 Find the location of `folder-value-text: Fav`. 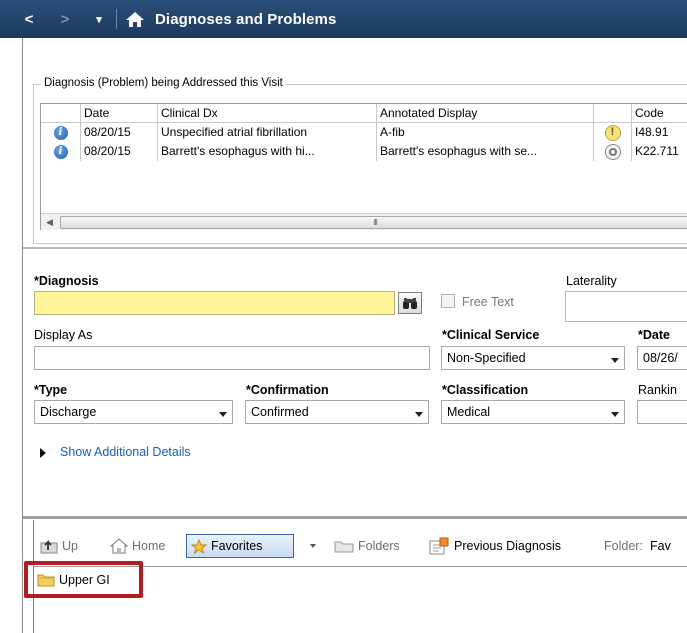

folder-value-text: Fav is located at coordinates (660, 546).